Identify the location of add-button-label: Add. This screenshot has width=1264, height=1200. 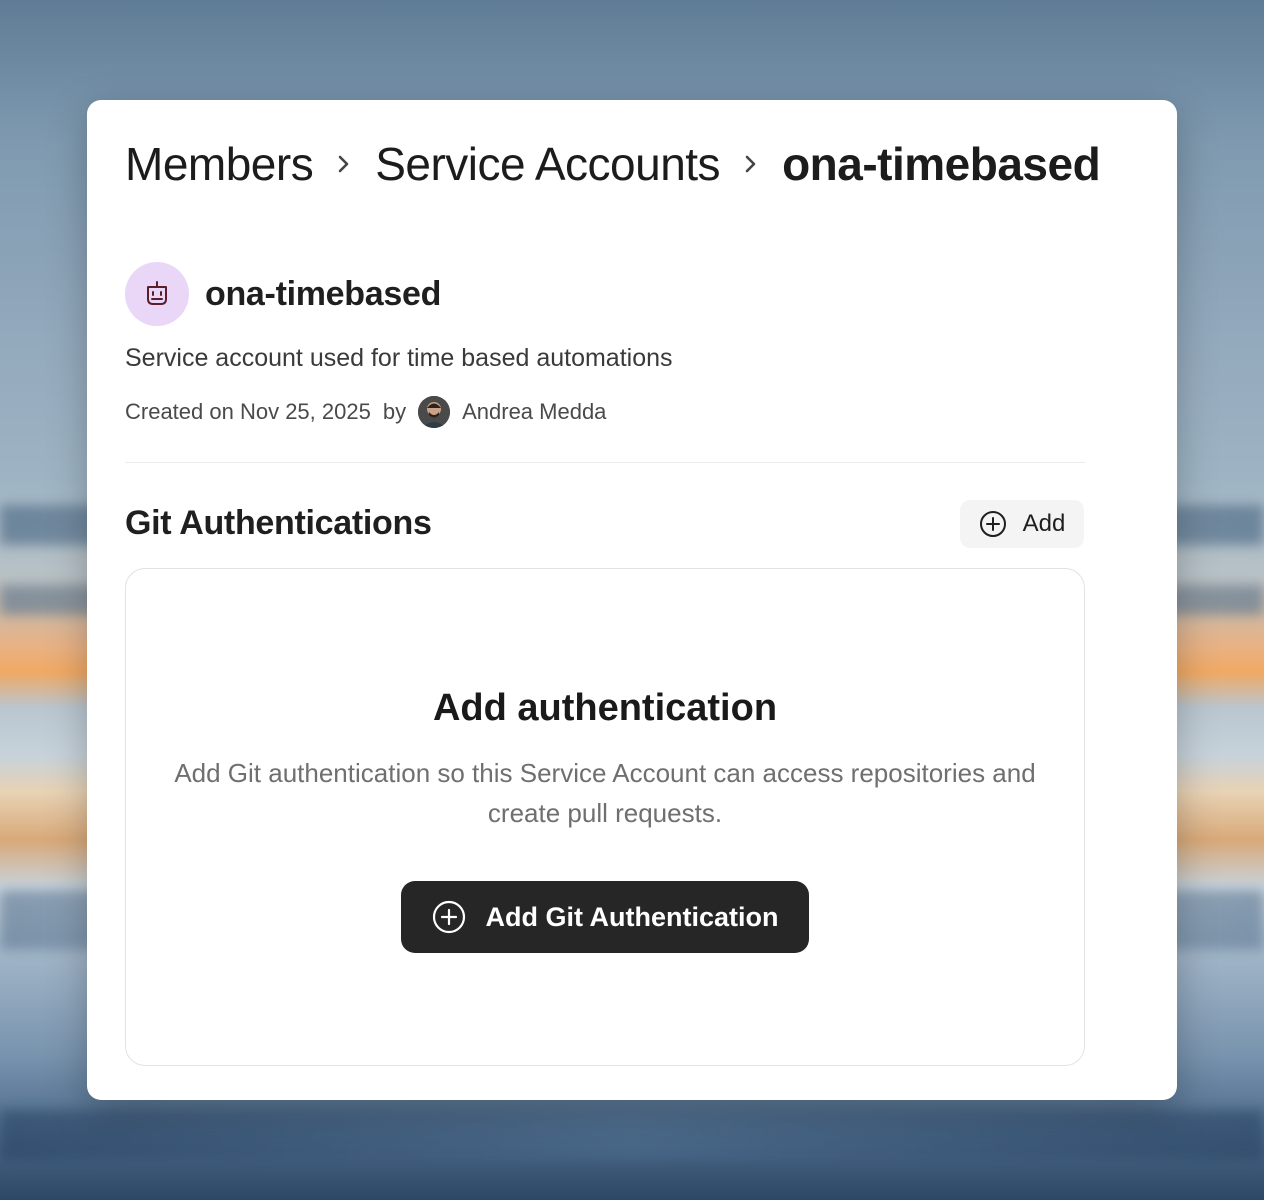
(1044, 523).